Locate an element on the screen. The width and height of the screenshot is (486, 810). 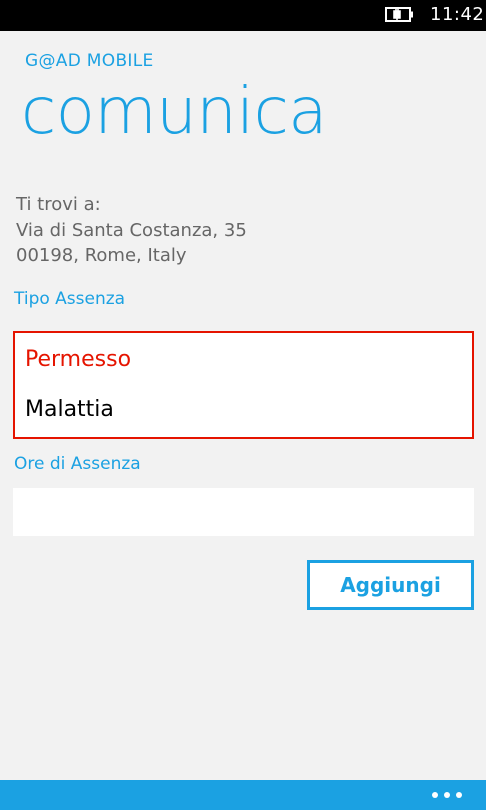
absence-hours-input is located at coordinates (243, 512).